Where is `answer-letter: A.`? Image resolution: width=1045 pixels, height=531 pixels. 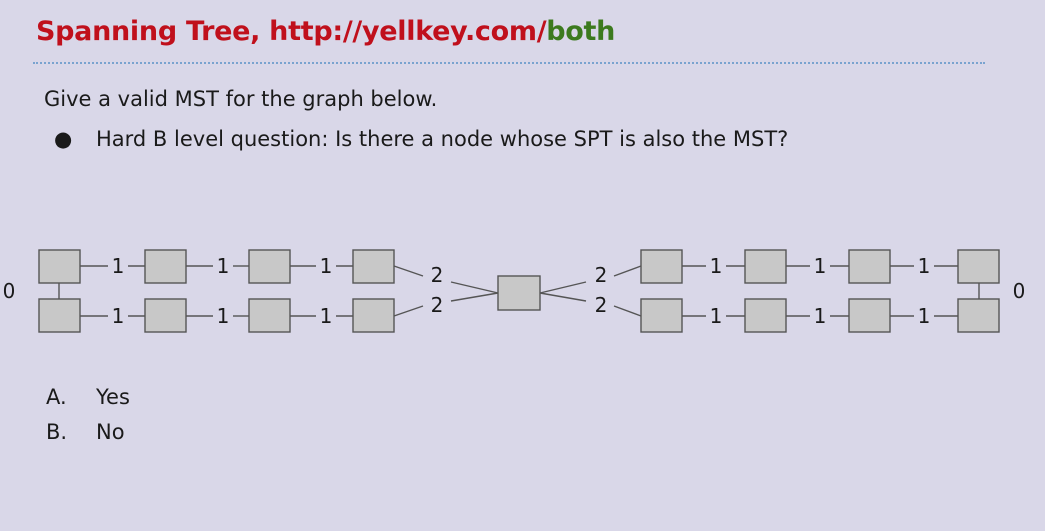 answer-letter: A. is located at coordinates (56, 397).